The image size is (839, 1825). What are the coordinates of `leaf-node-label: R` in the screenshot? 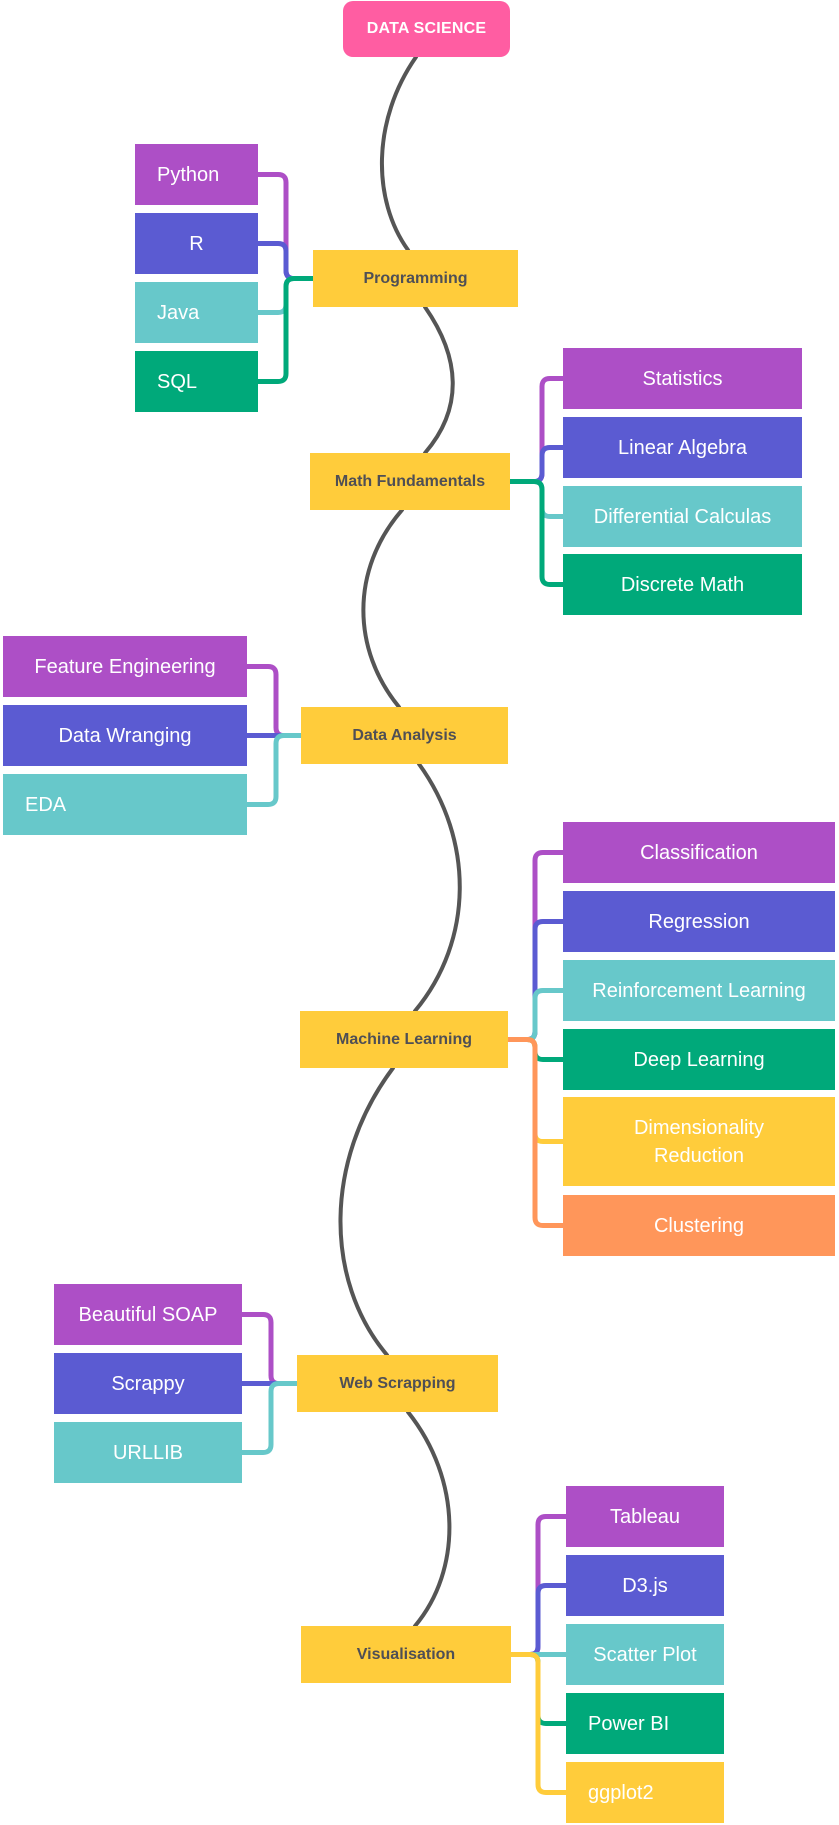 It's located at (196, 243).